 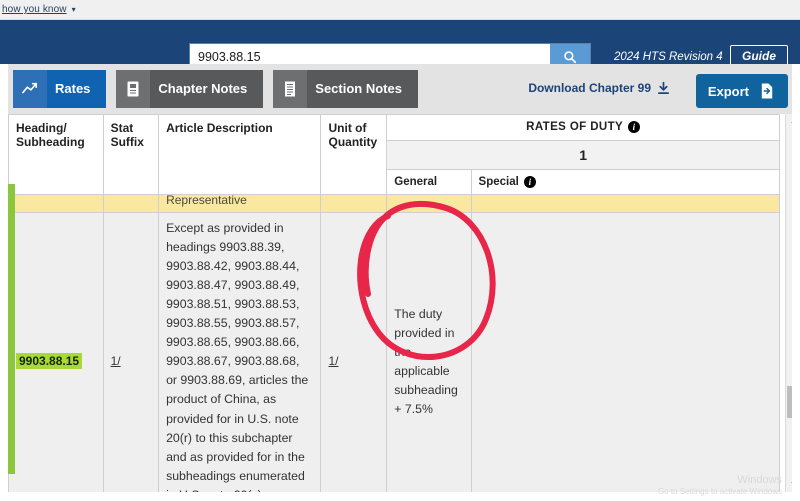 What do you see at coordinates (789, 402) in the screenshot?
I see `scrollbar-thumb` at bounding box center [789, 402].